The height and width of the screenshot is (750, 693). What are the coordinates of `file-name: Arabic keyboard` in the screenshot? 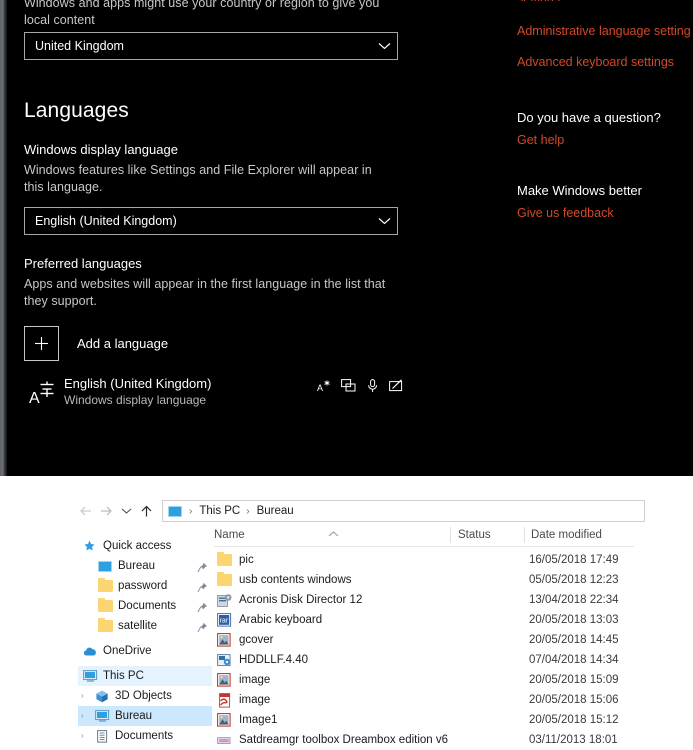 It's located at (281, 620).